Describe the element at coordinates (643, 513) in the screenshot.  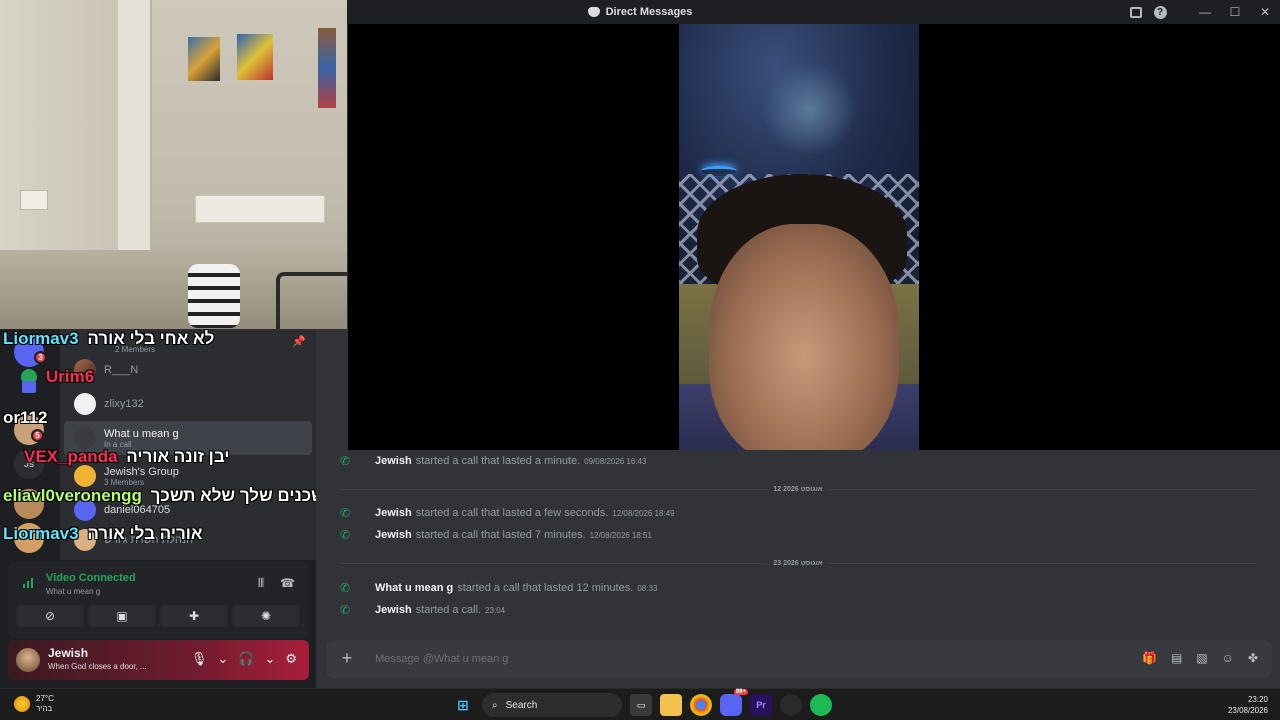
I see `message-timestamp: 12/08/2026 18:49` at that location.